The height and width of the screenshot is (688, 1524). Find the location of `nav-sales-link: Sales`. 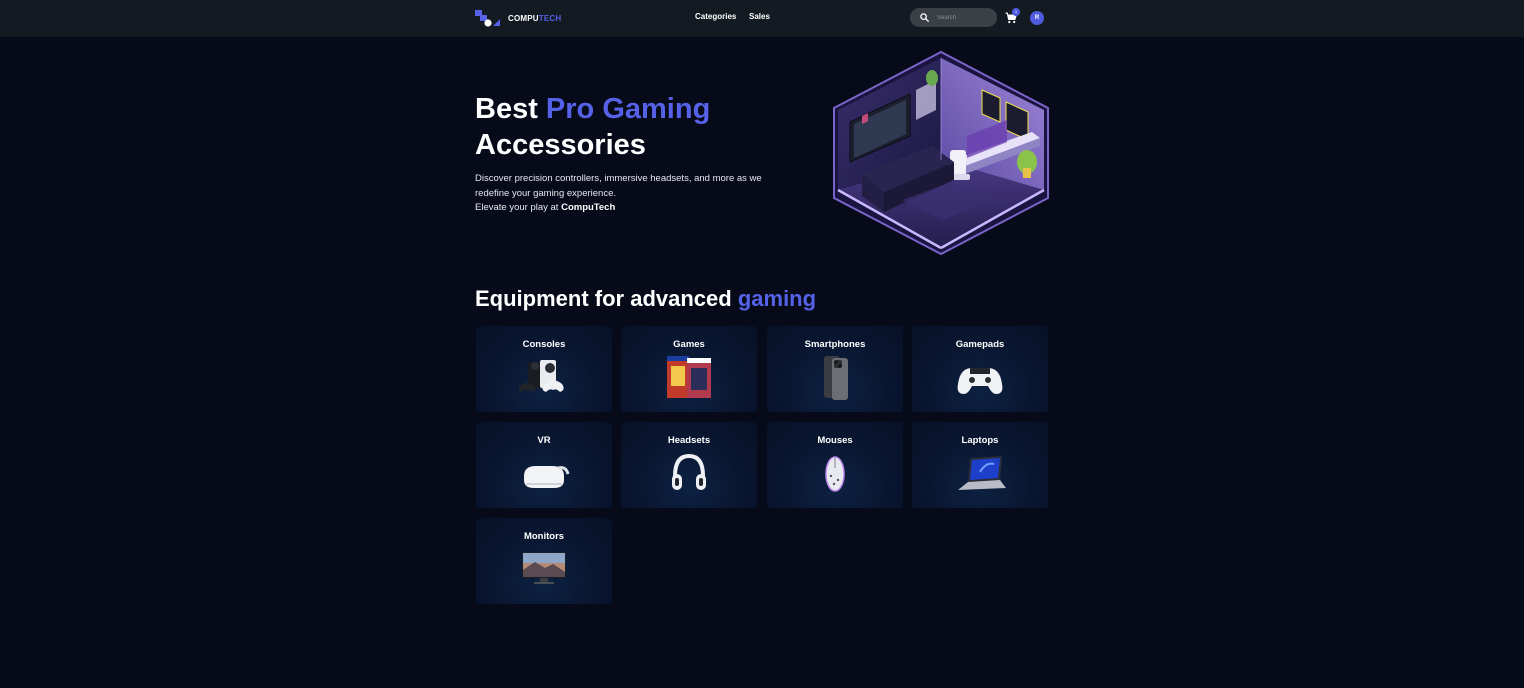

nav-sales-link: Sales is located at coordinates (759, 16).